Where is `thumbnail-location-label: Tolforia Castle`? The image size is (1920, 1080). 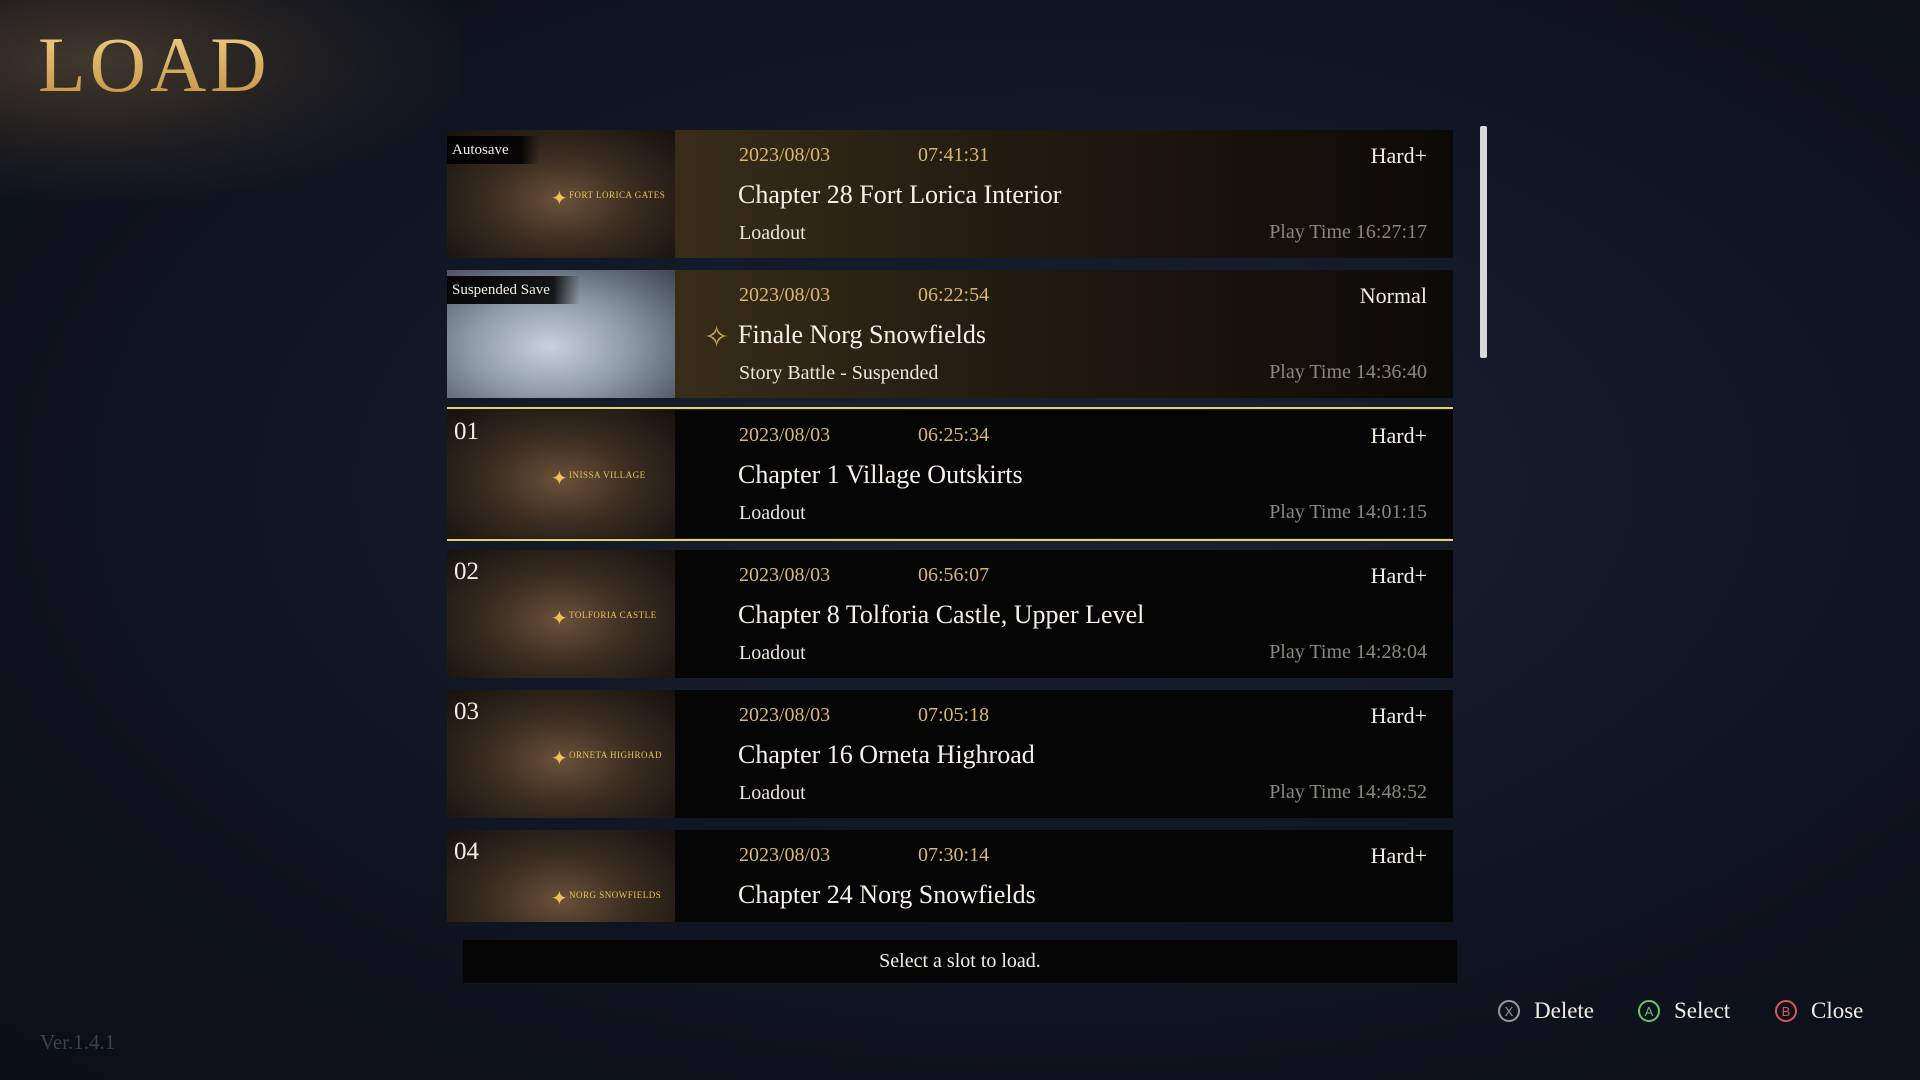 thumbnail-location-label: Tolforia Castle is located at coordinates (613, 615).